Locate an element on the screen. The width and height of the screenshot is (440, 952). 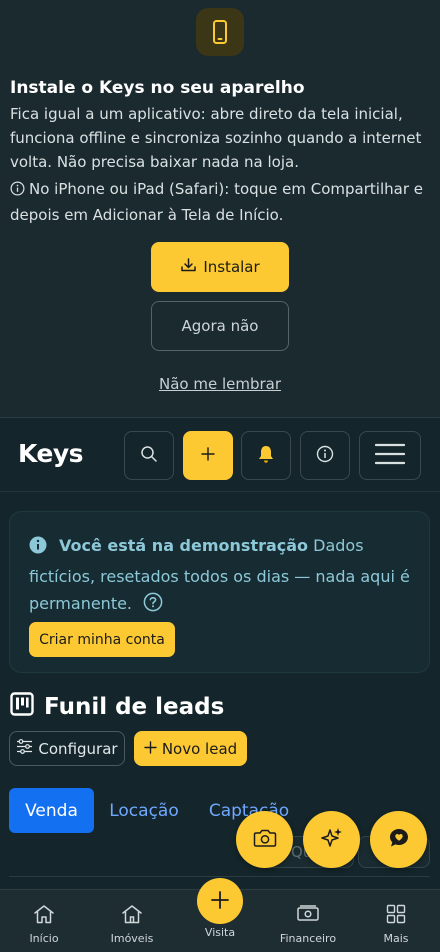
menu-button is located at coordinates (390, 455).